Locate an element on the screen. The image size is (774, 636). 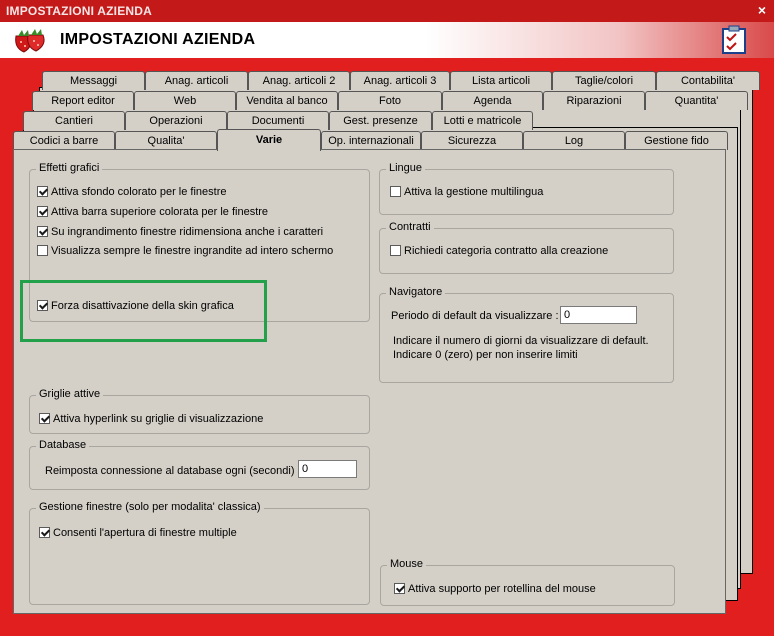
header-banner: IMPOSTAZIONI AZIENDA is located at coordinates (387, 40).